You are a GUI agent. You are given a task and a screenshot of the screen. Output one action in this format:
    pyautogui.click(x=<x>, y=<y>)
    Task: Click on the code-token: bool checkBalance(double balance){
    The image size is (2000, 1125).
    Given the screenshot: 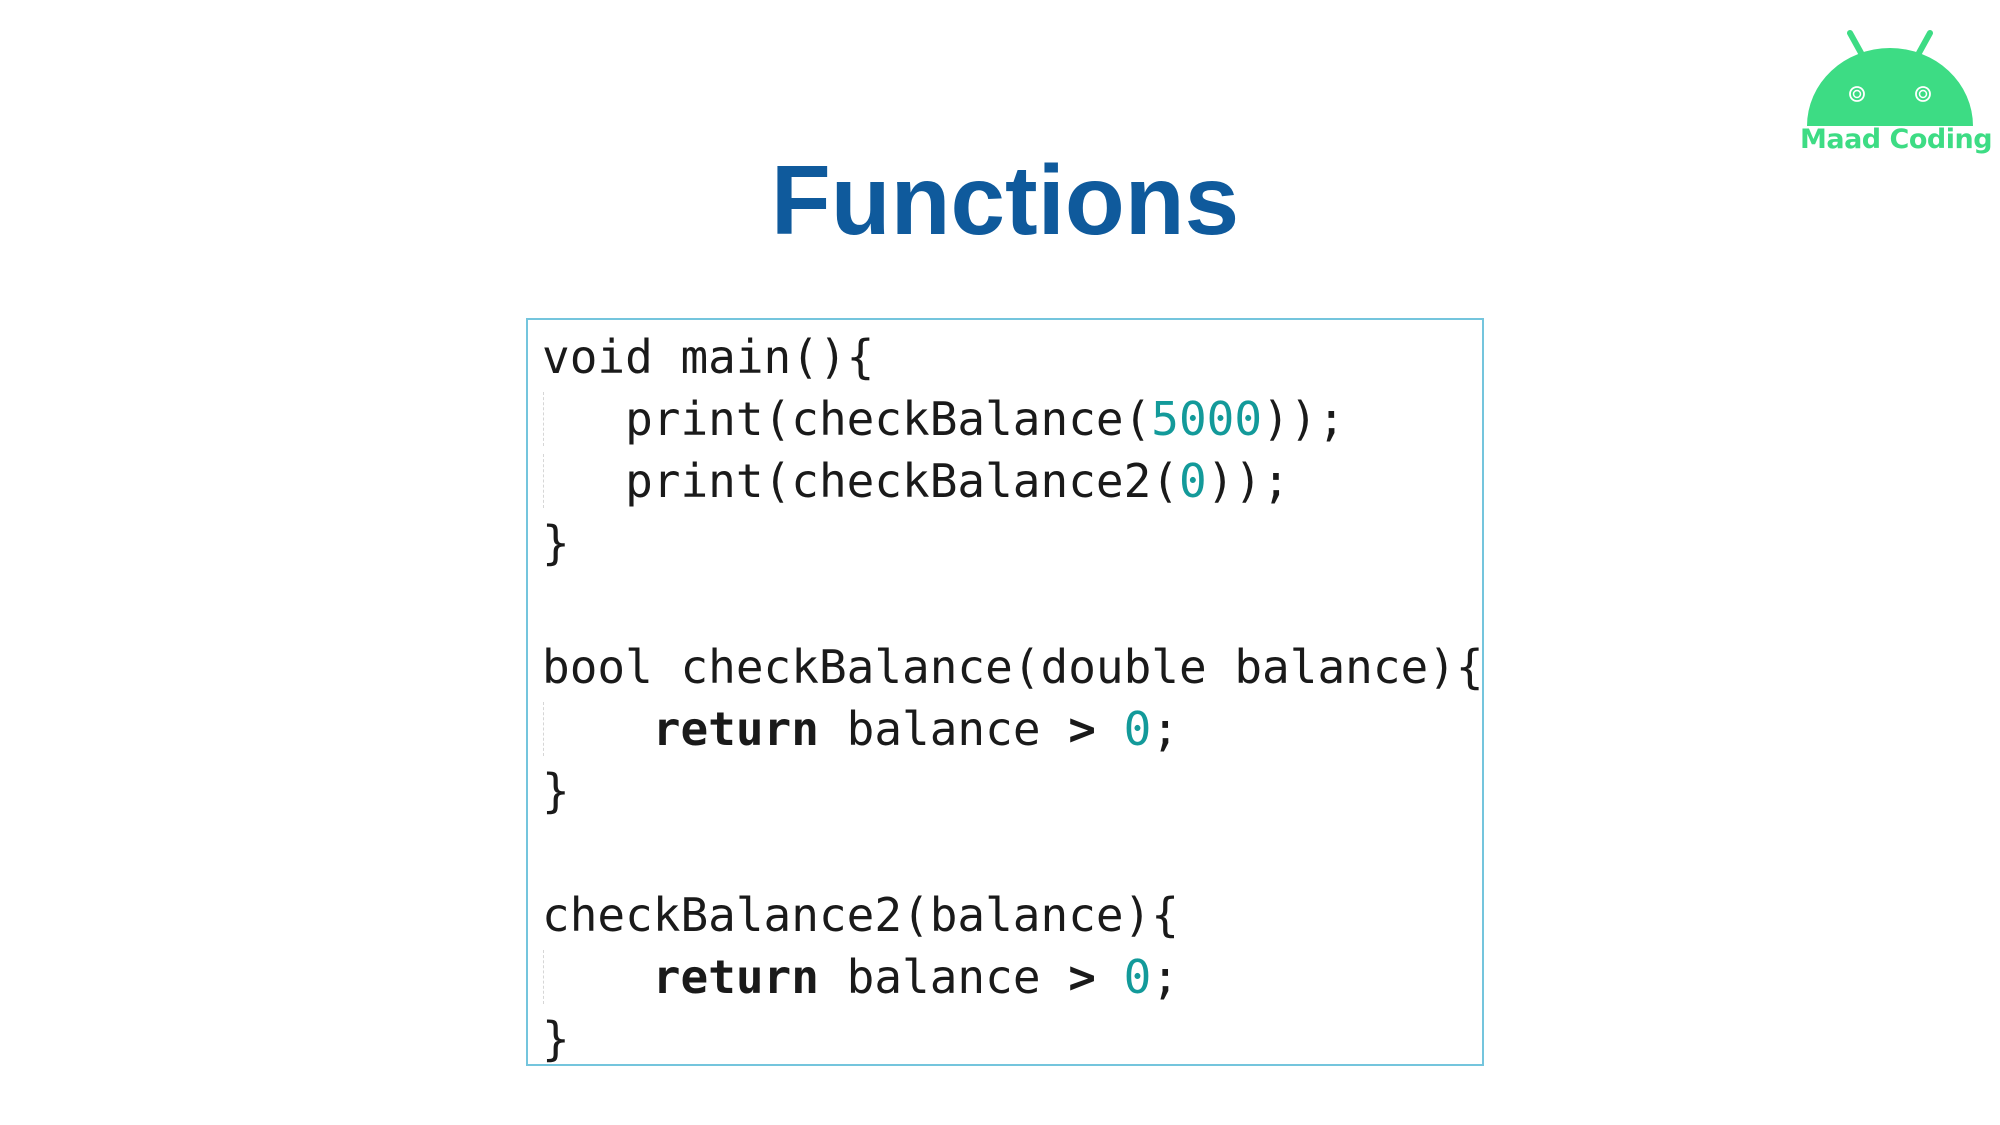 What is the action you would take?
    pyautogui.click(x=1013, y=667)
    